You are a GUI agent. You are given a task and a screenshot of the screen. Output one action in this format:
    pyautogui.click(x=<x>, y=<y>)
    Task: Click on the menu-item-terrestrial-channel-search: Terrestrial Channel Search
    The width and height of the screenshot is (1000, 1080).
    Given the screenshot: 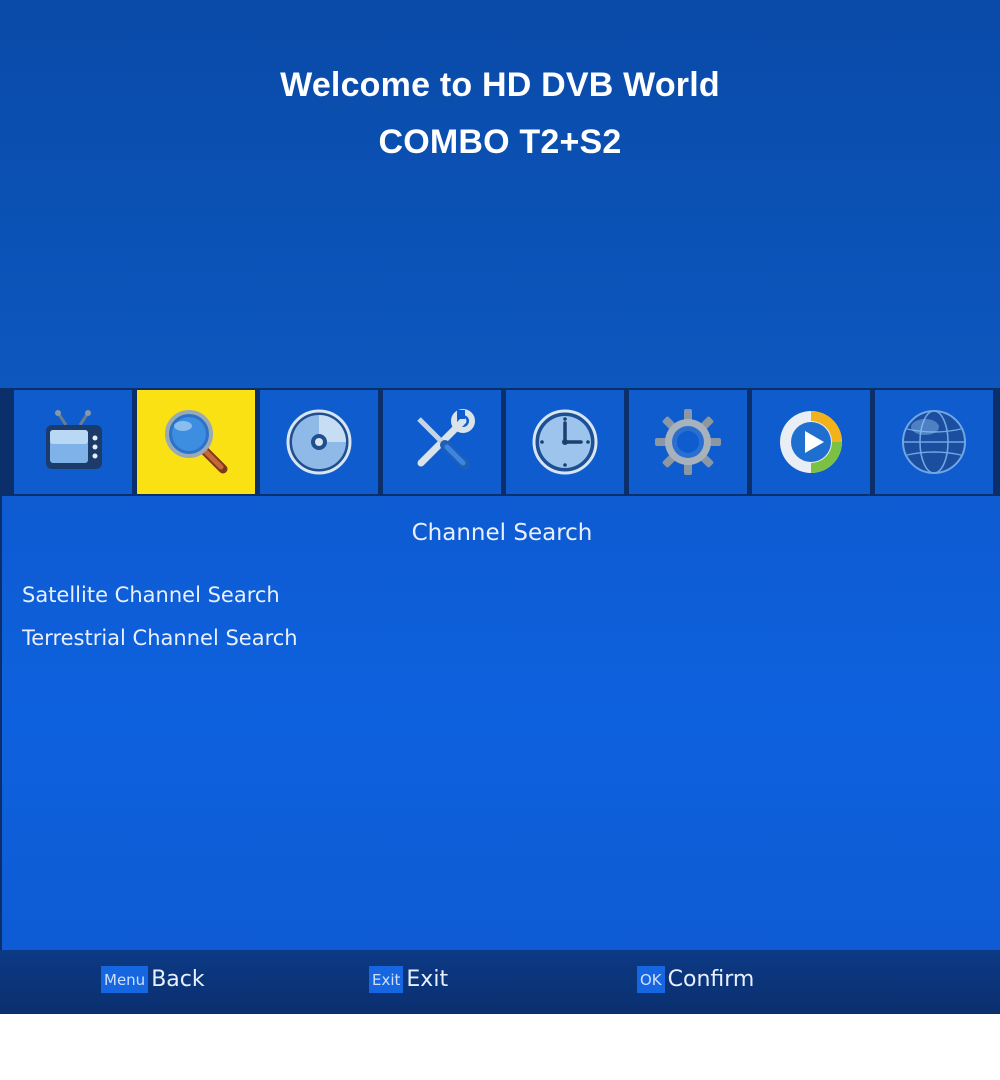 What is the action you would take?
    pyautogui.click(x=160, y=638)
    